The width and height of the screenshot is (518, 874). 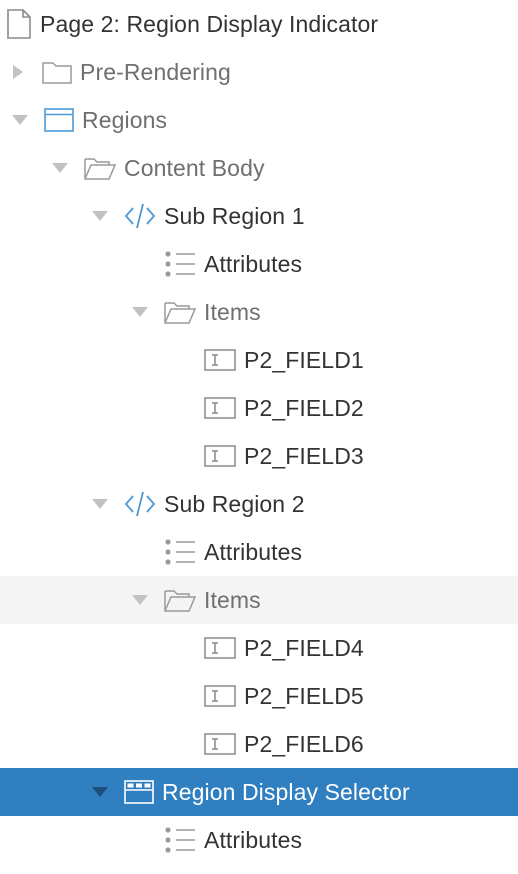 I want to click on tree-node-label: P2_FIELD6, so click(x=304, y=743).